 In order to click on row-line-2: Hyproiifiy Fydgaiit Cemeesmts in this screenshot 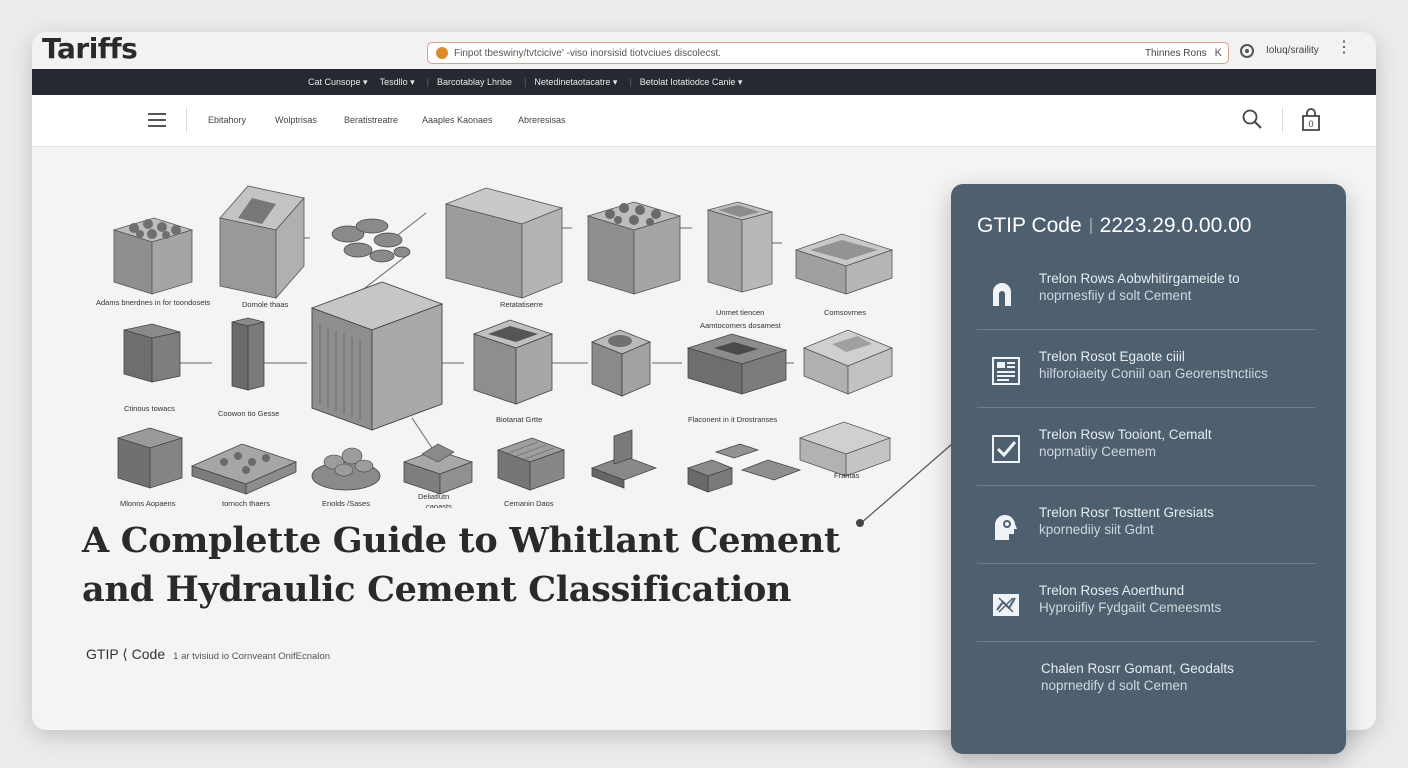, I will do `click(1130, 607)`.